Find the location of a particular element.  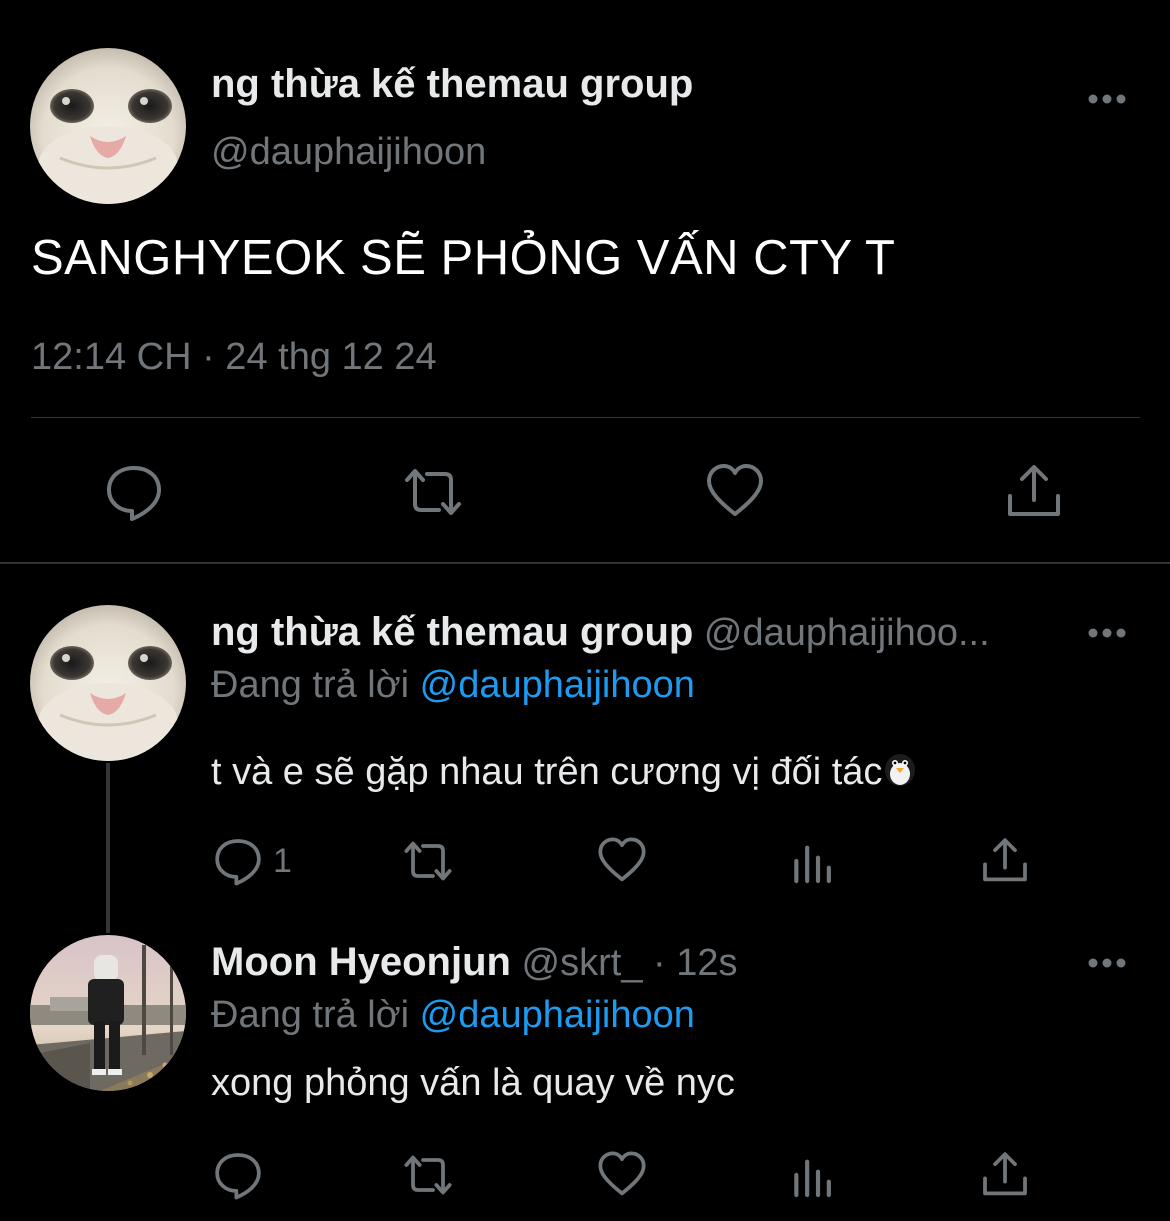

reply-count: 1 is located at coordinates (282, 861).